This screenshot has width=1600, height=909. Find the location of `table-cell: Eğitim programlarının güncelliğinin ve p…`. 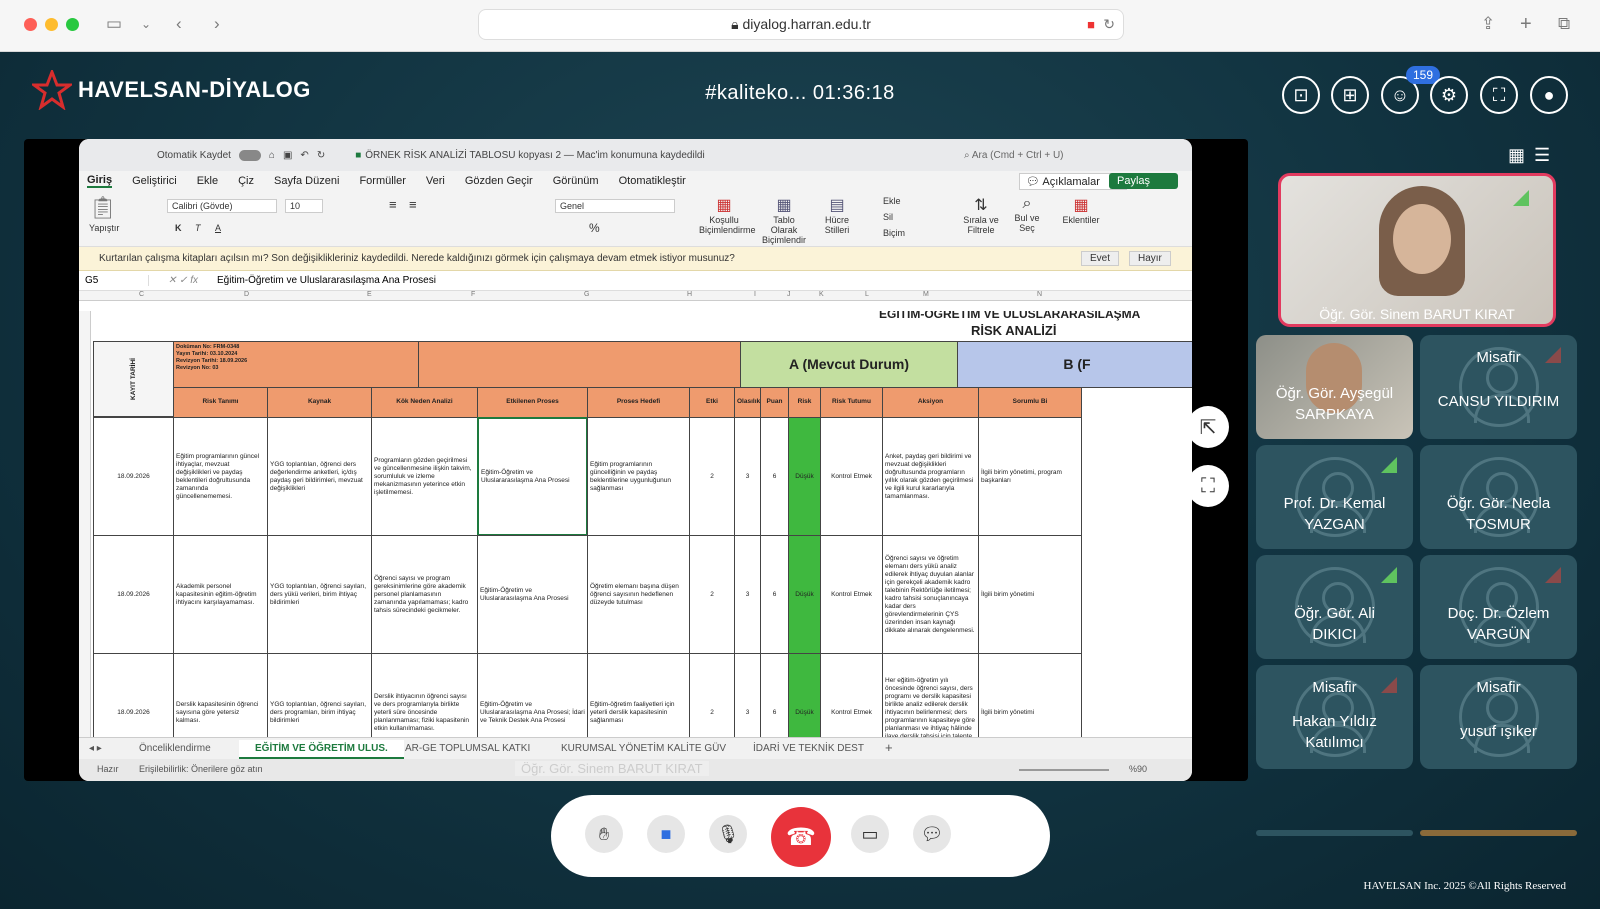

table-cell: Eğitim programlarının güncelliğinin ve p… is located at coordinates (638, 476).